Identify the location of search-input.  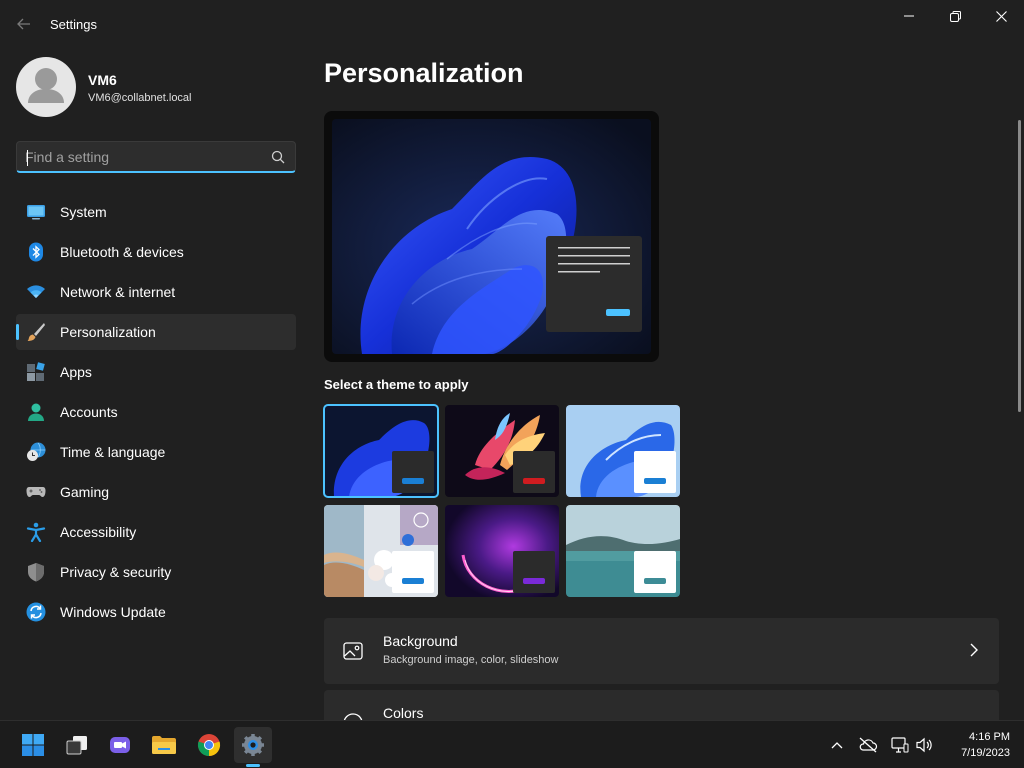
(145, 157).